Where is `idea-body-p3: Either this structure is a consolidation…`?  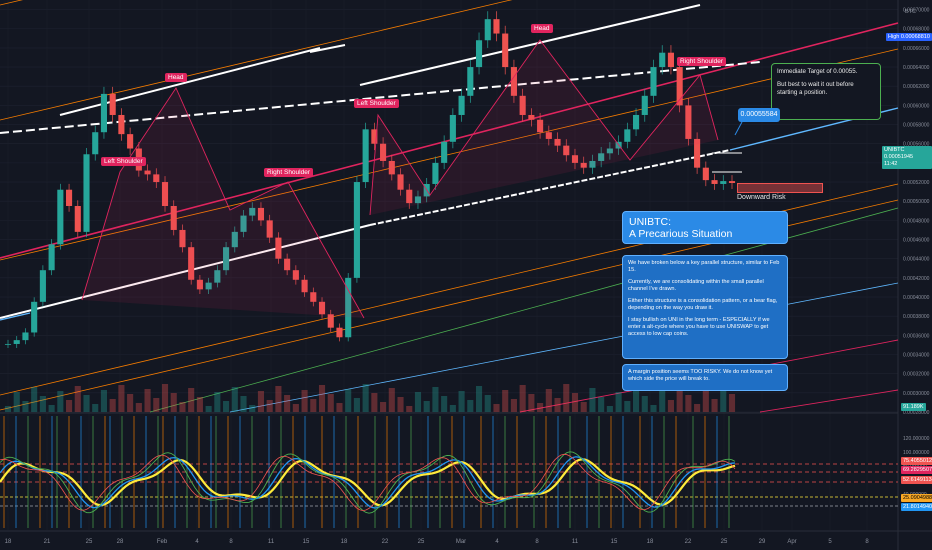 idea-body-p3: Either this structure is a consolidation… is located at coordinates (703, 304).